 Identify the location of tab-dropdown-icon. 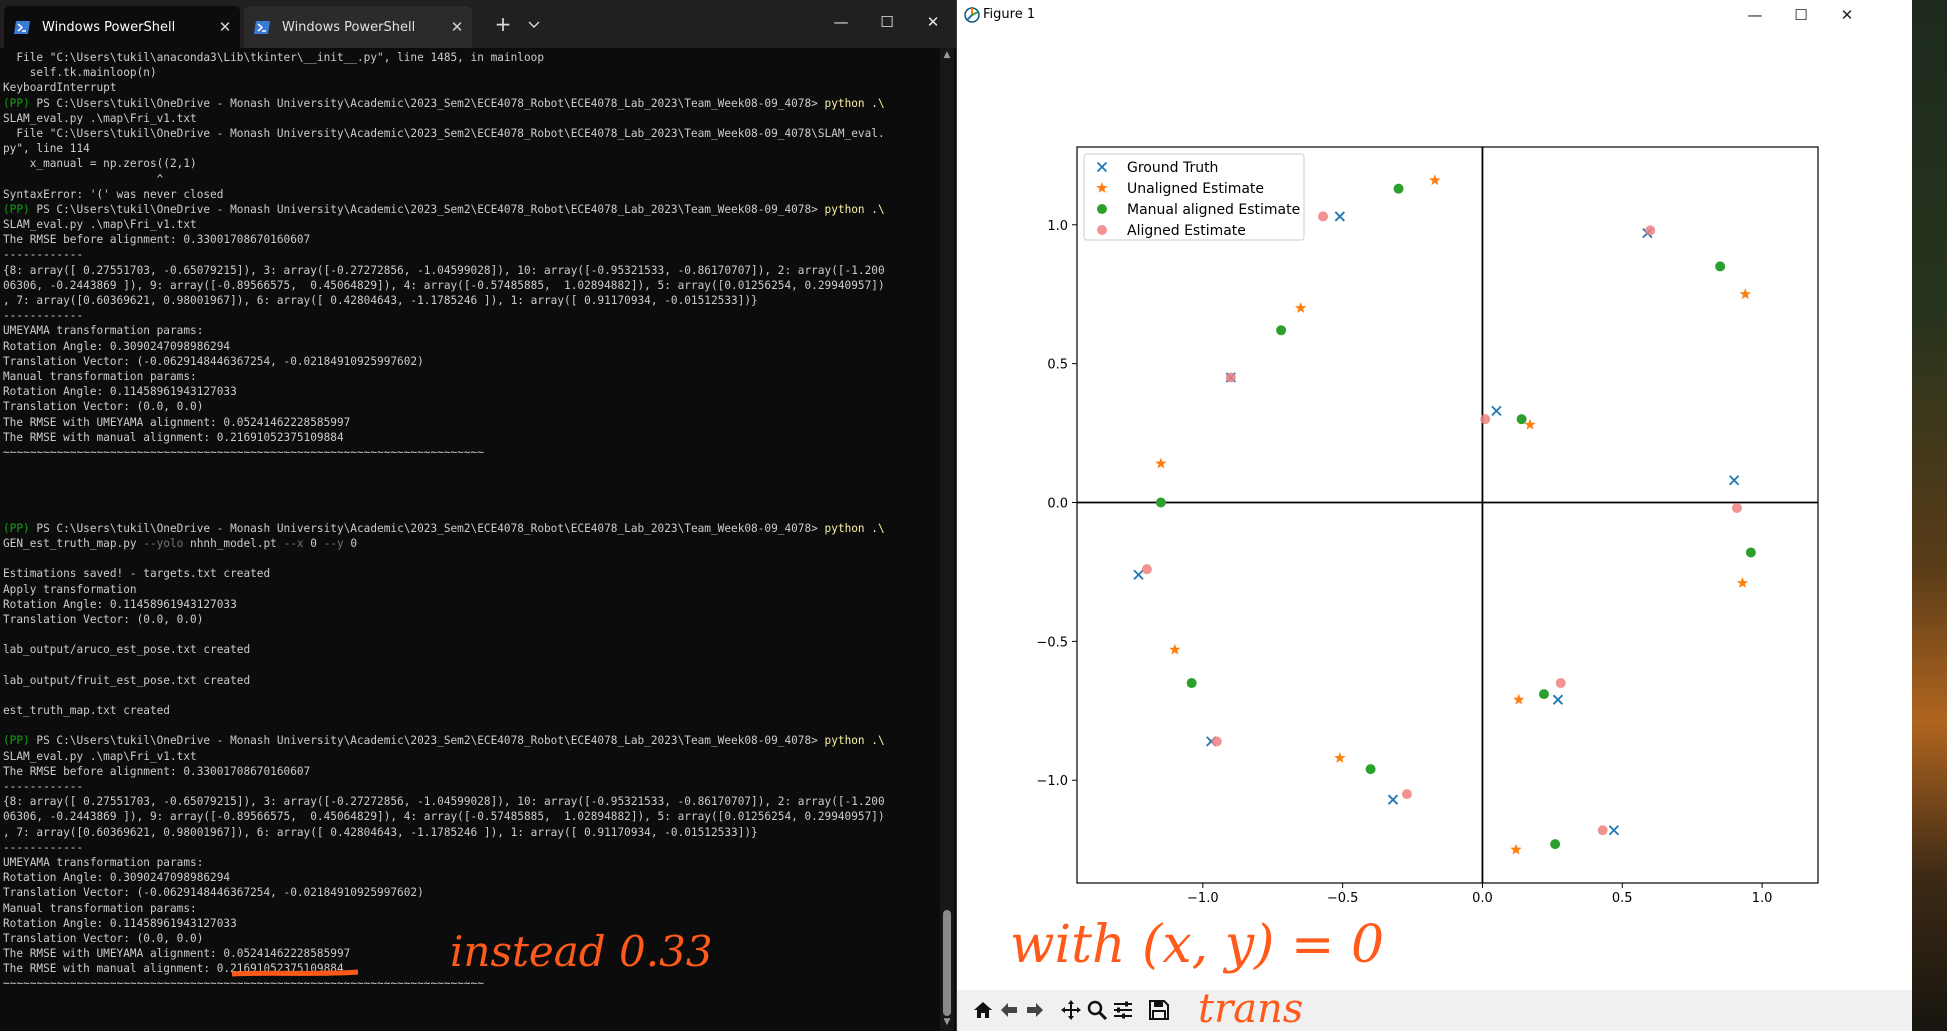
(534, 25).